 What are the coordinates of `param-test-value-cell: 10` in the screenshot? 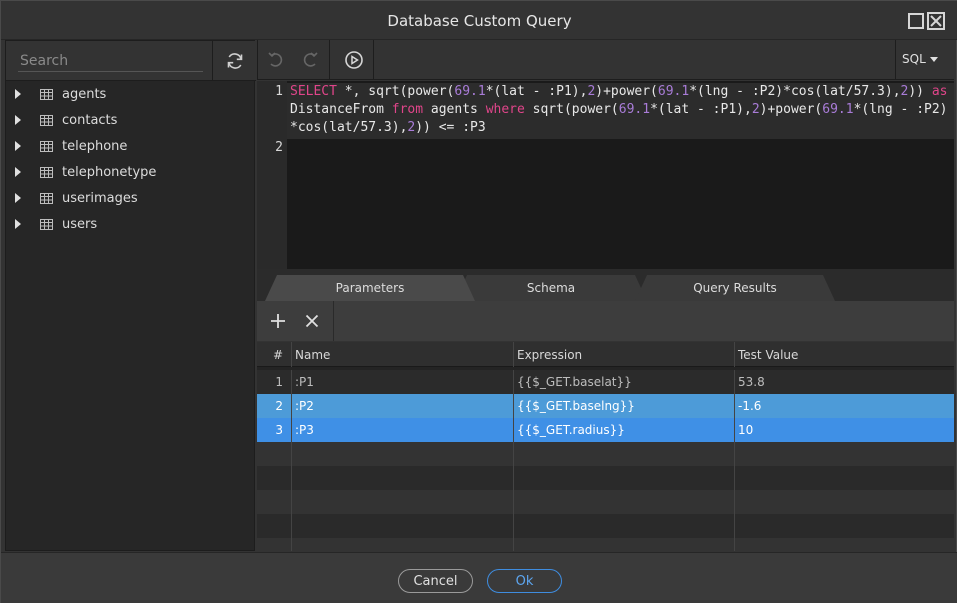 It's located at (844, 430).